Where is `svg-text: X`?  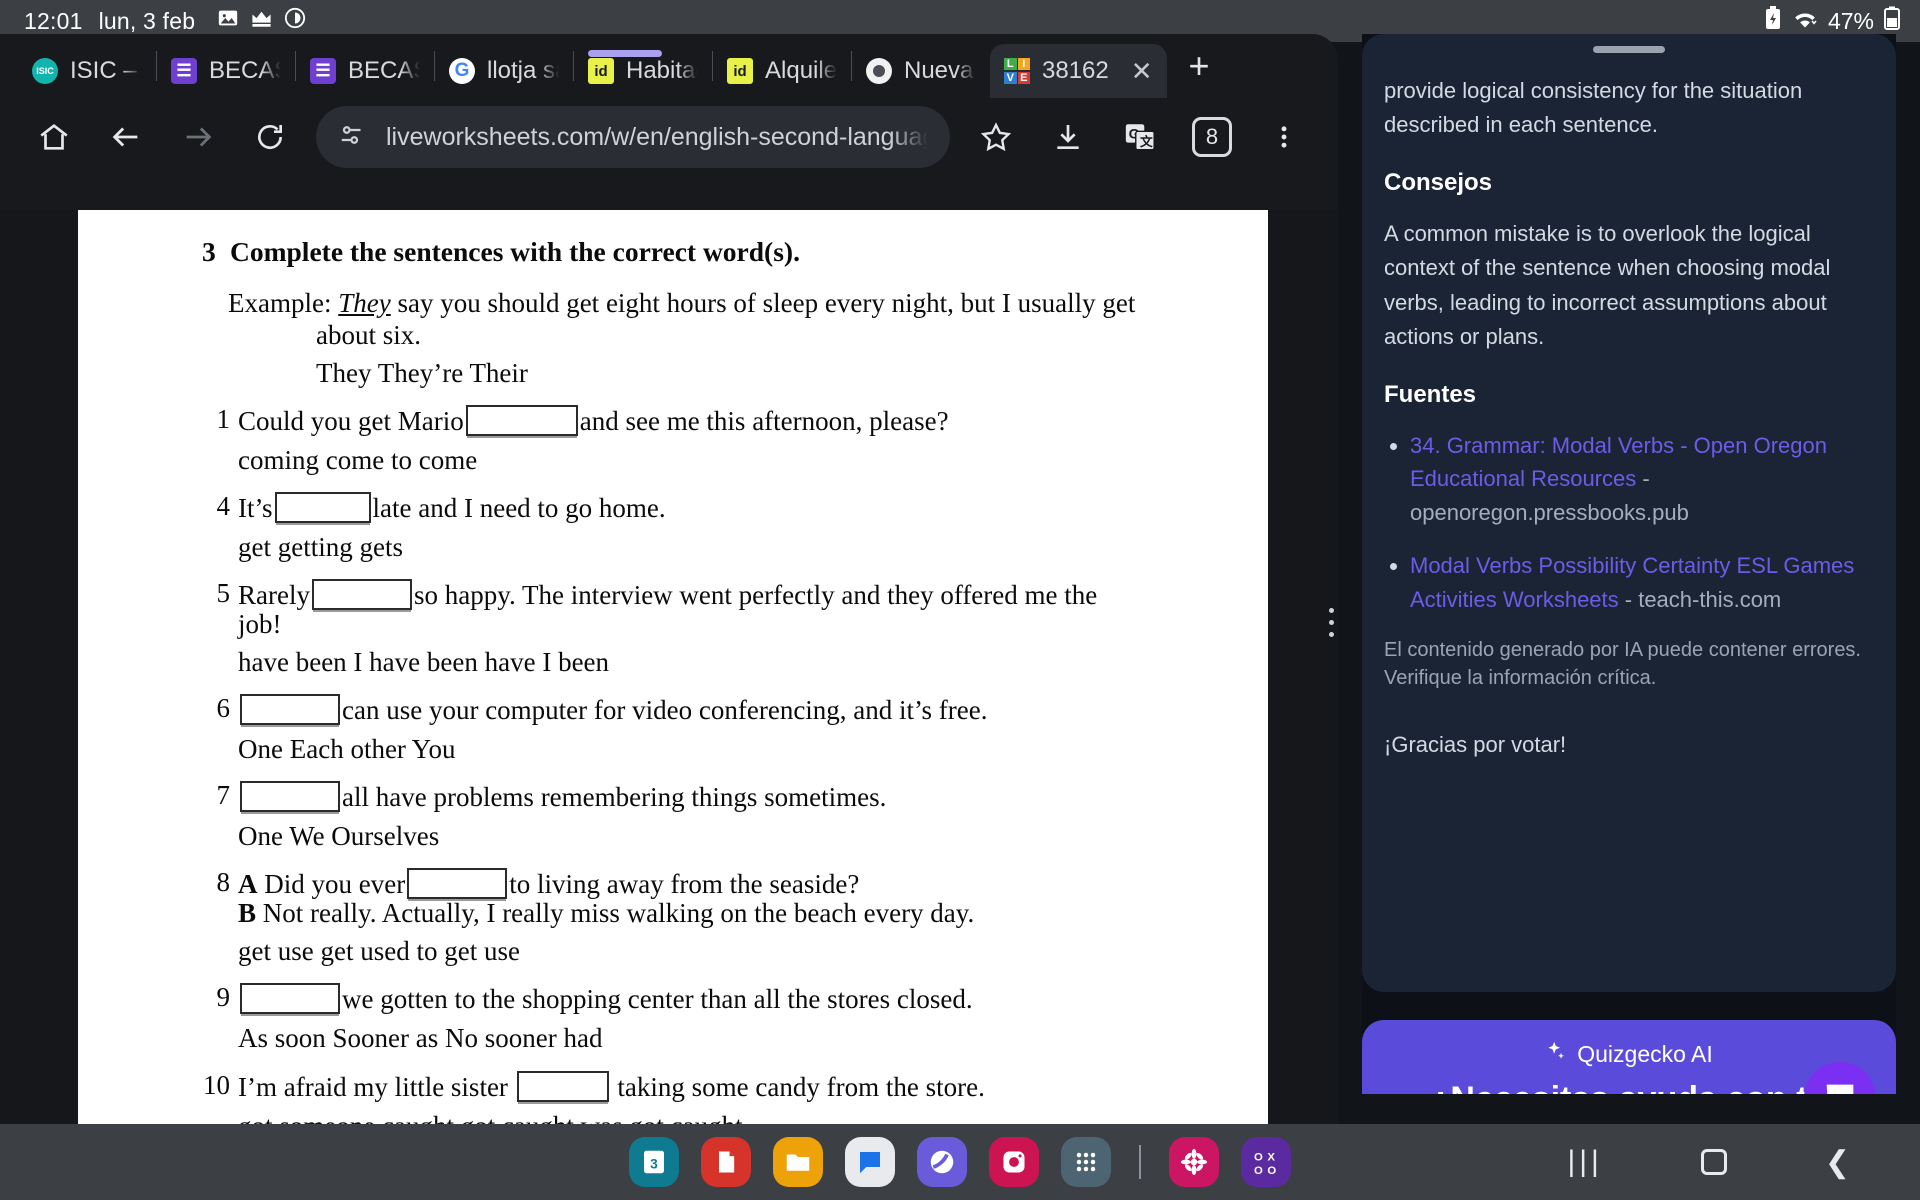 svg-text: X is located at coordinates (1271, 1158).